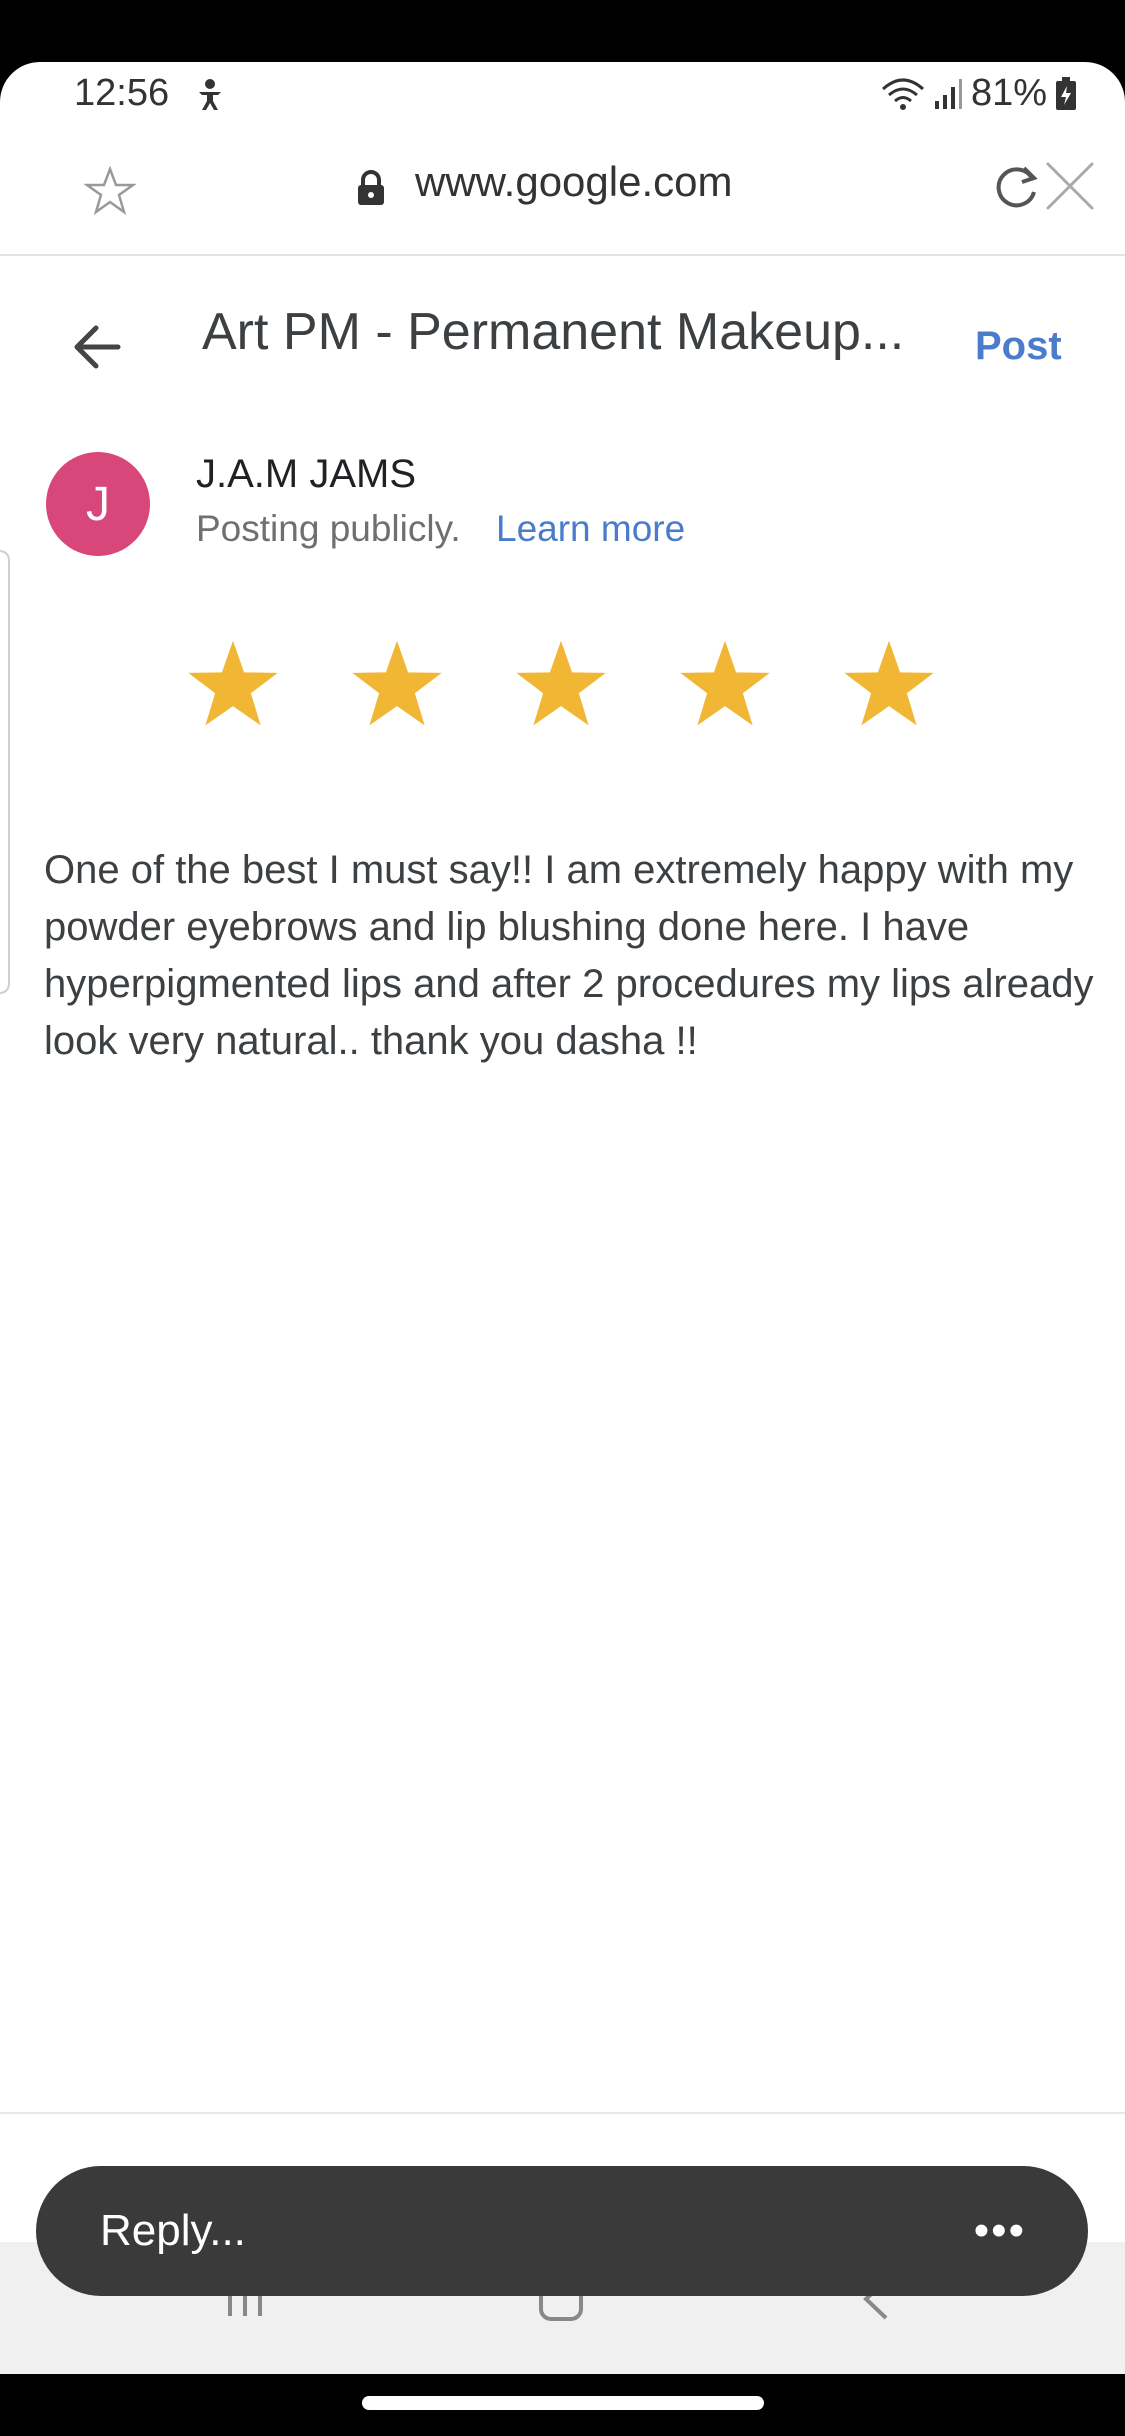  What do you see at coordinates (1018, 346) in the screenshot?
I see `post-button: Post` at bounding box center [1018, 346].